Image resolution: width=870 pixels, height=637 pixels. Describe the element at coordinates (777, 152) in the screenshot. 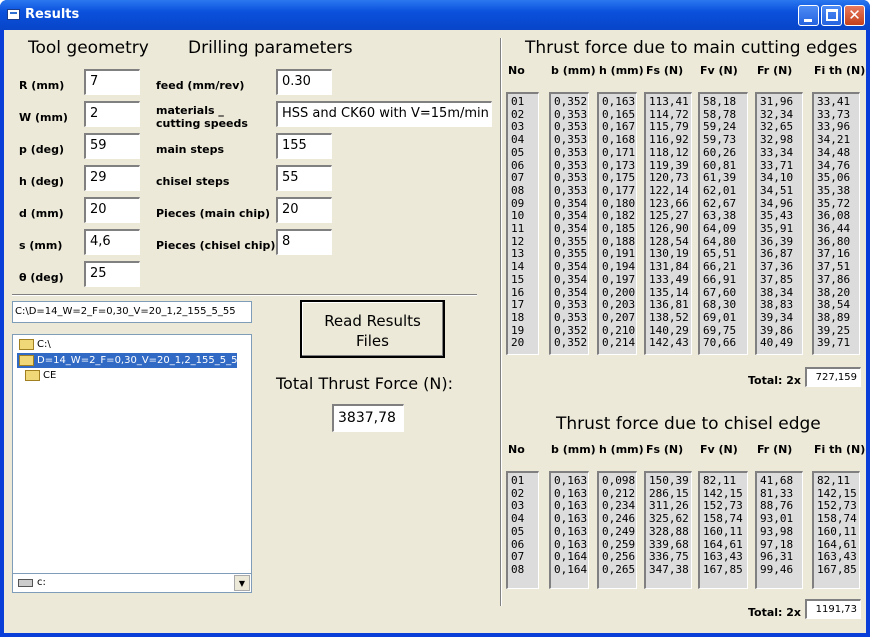

I see `cell: 33,34` at that location.